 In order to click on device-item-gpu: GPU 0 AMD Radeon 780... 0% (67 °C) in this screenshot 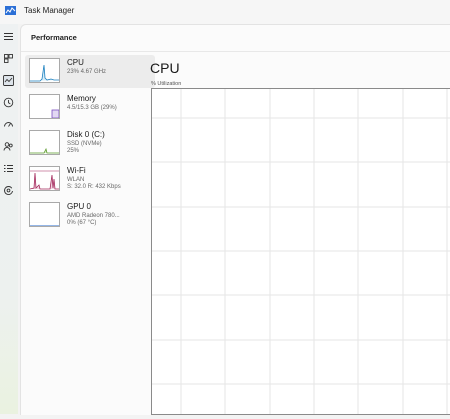, I will do `click(90, 215)`.